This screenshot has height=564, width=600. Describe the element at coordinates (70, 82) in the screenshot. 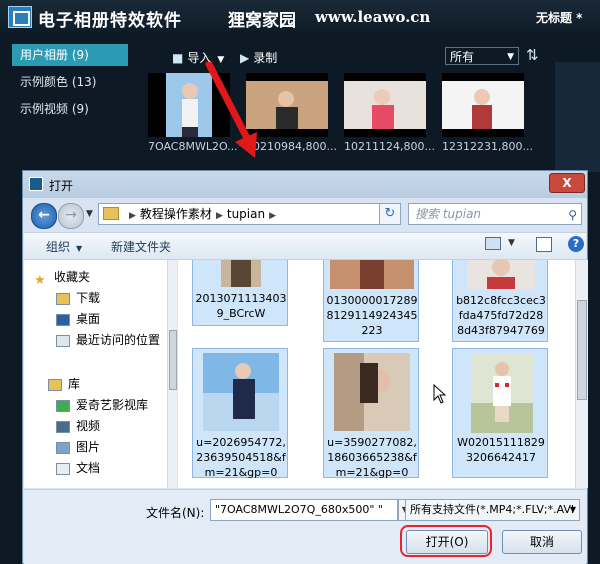

I see `sidebar-item-sample-colors: 示例颜色 (13)` at that location.